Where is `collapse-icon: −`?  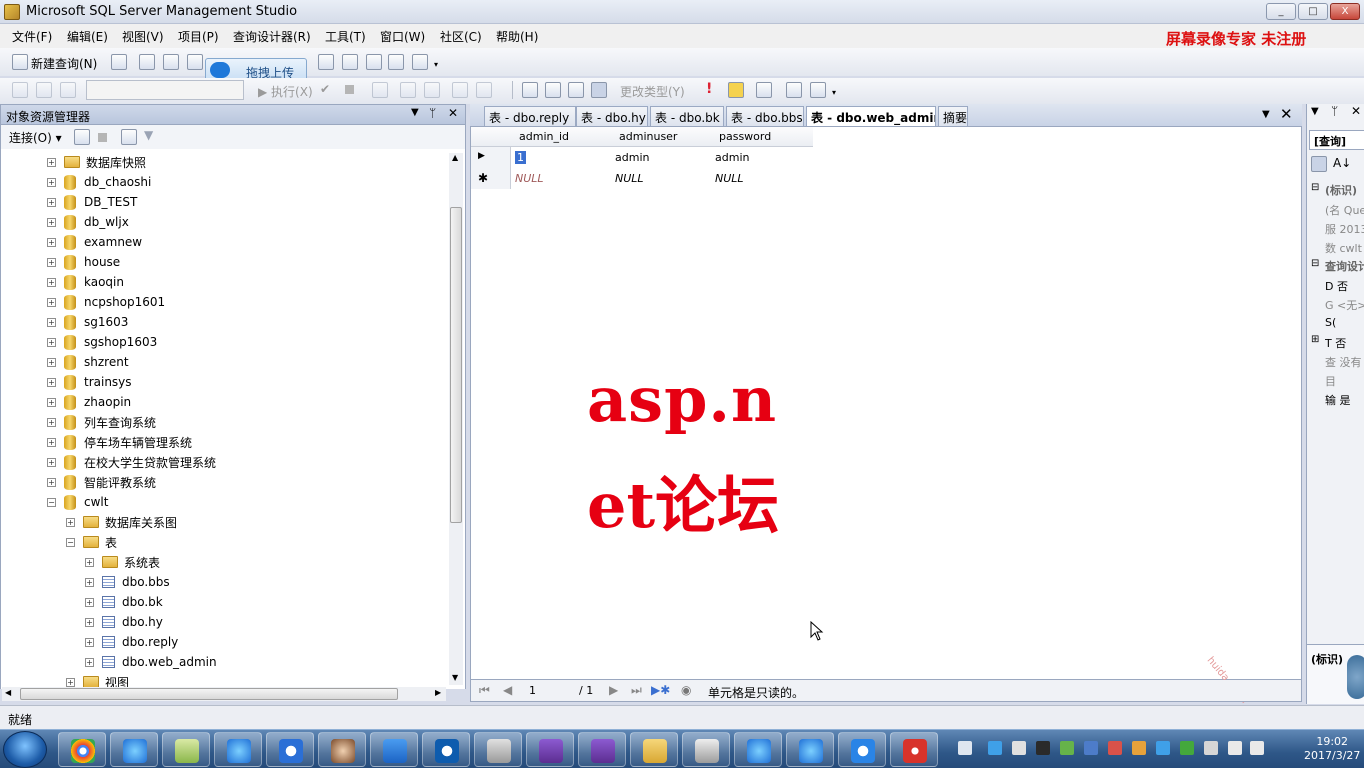
collapse-icon: − is located at coordinates (70, 542).